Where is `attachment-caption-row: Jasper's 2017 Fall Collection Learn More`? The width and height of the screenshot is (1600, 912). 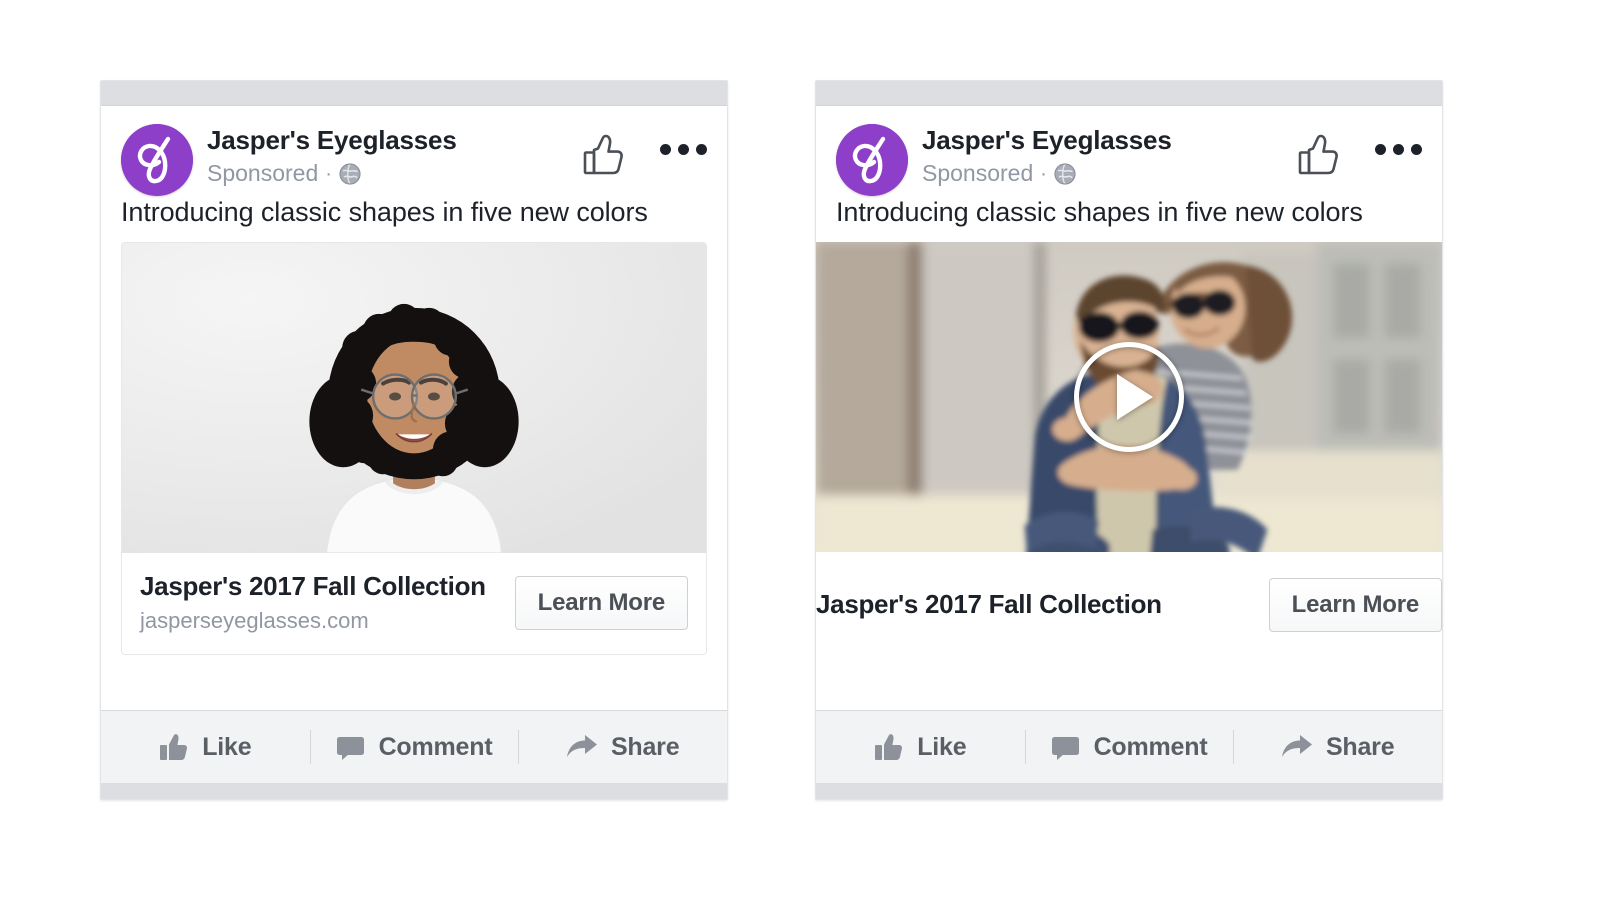 attachment-caption-row: Jasper's 2017 Fall Collection Learn More is located at coordinates (1129, 605).